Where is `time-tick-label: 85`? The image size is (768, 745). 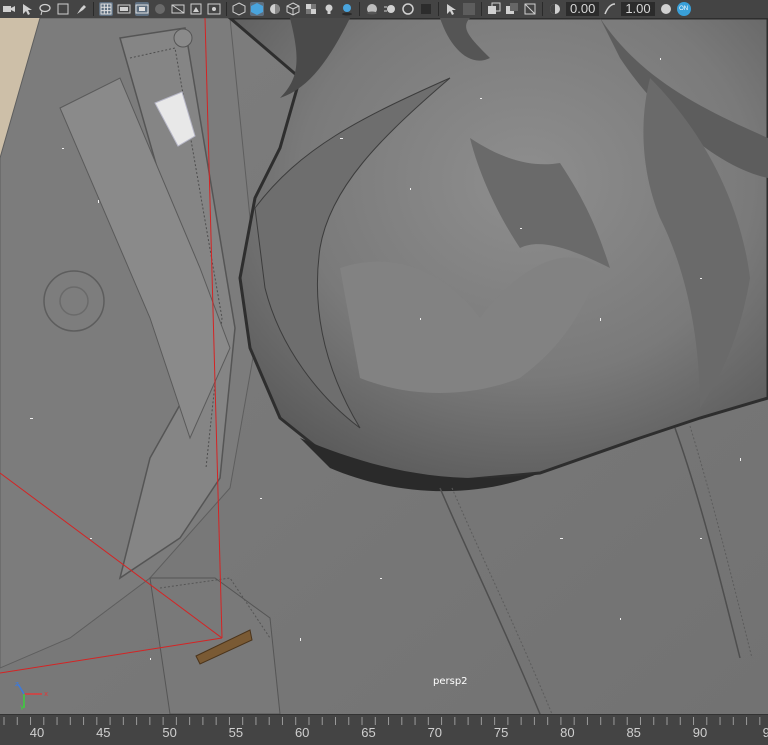
time-tick-label: 85 is located at coordinates (633, 732).